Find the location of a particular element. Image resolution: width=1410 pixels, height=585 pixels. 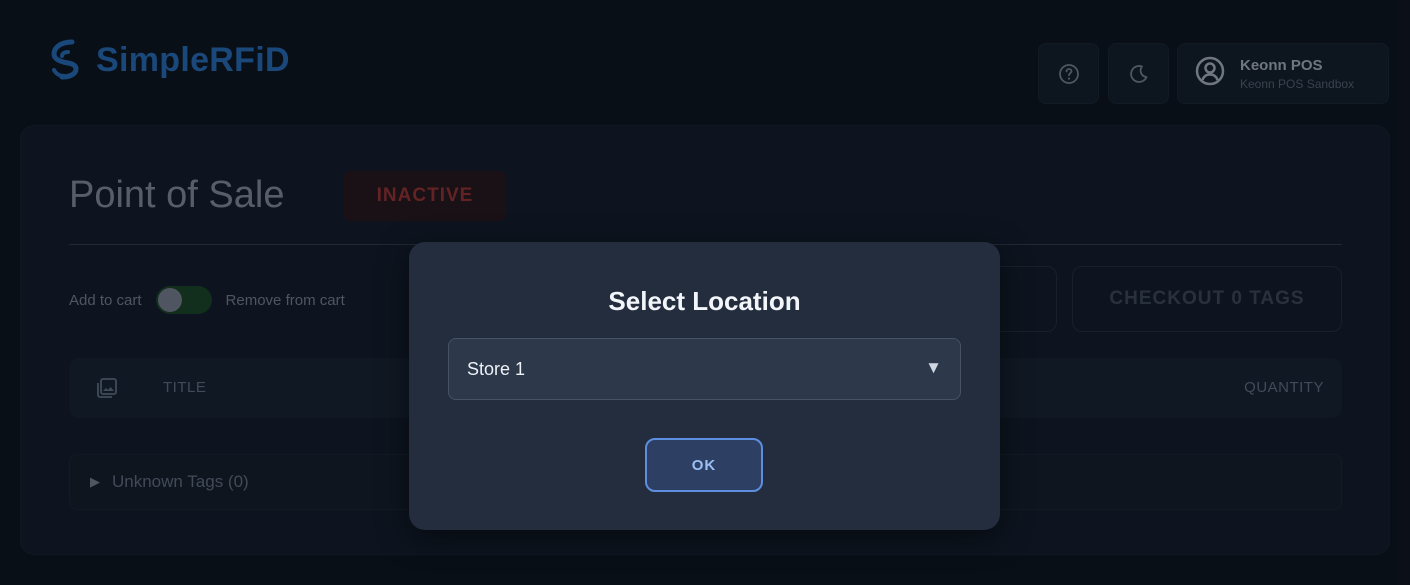

selected-location: Store 1 is located at coordinates (496, 368).